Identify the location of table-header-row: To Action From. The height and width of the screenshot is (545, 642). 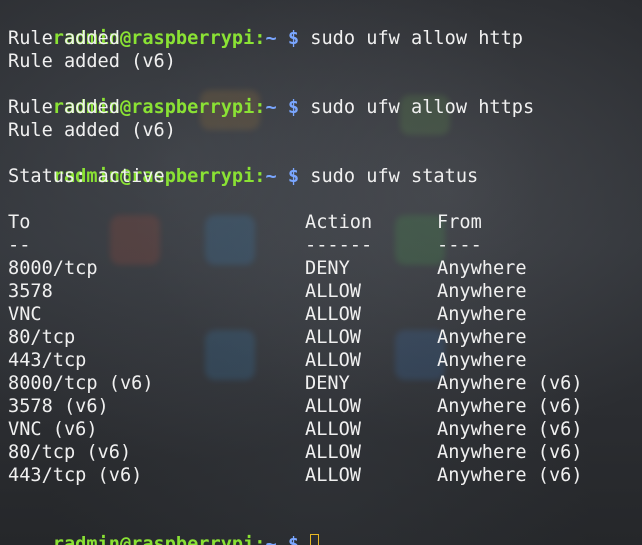
(325, 222).